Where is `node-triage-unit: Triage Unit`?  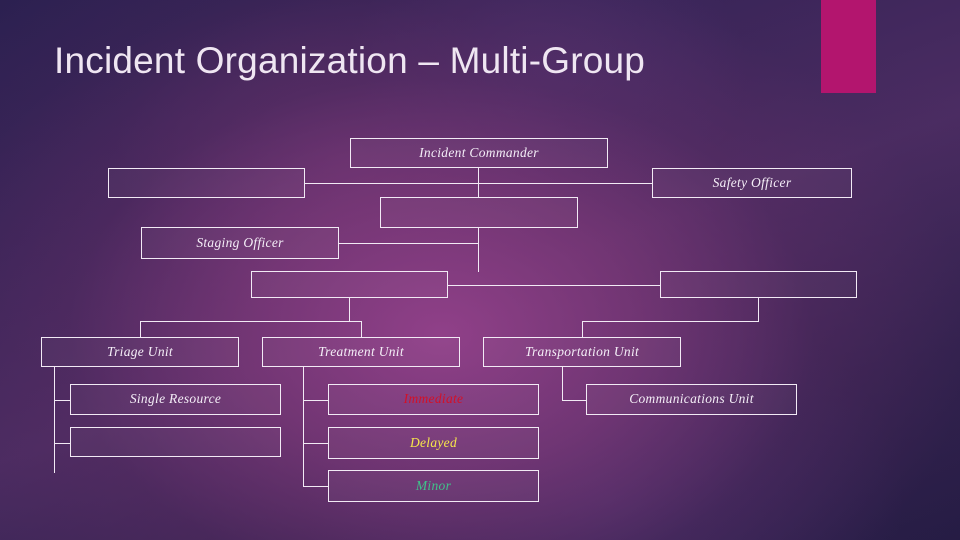
node-triage-unit: Triage Unit is located at coordinates (140, 352).